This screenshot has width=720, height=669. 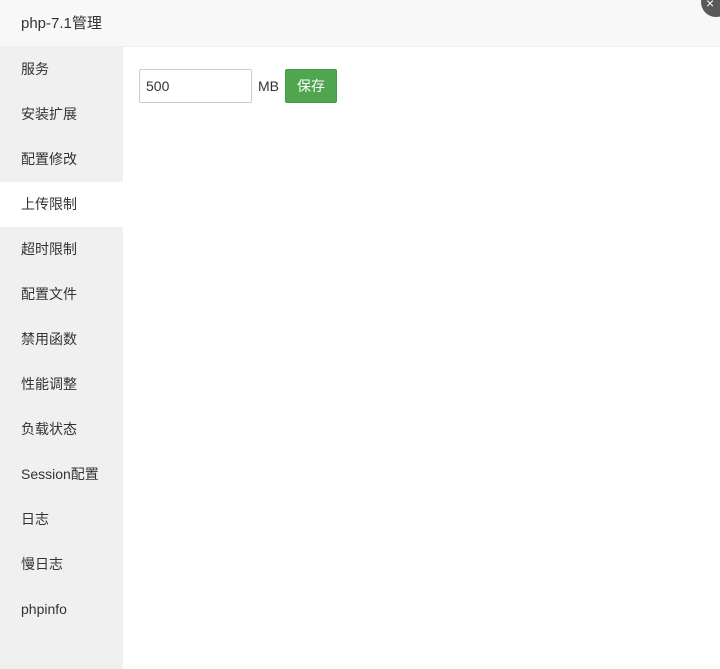 I want to click on sidebar-item-disabled-functions: 禁用函数, so click(x=61, y=339).